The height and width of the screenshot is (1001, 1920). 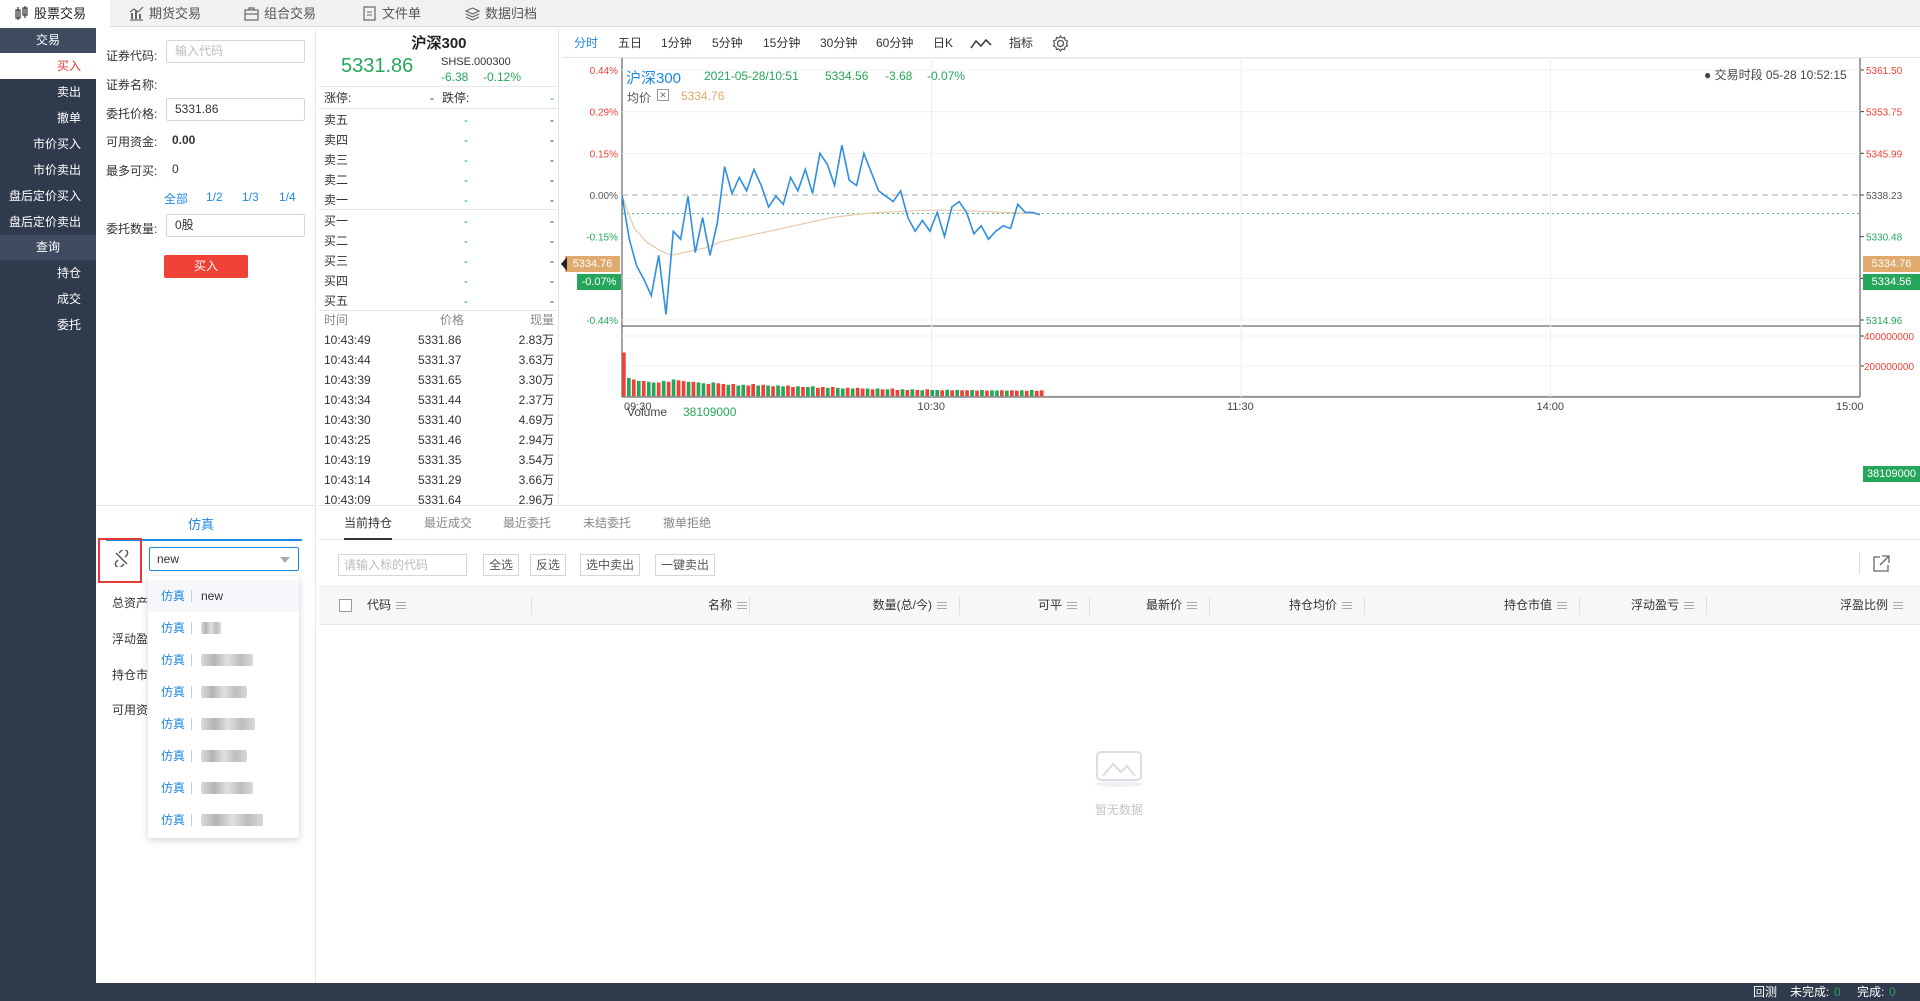 What do you see at coordinates (607, 523) in the screenshot?
I see `tab-open-orders: 未结委托` at bounding box center [607, 523].